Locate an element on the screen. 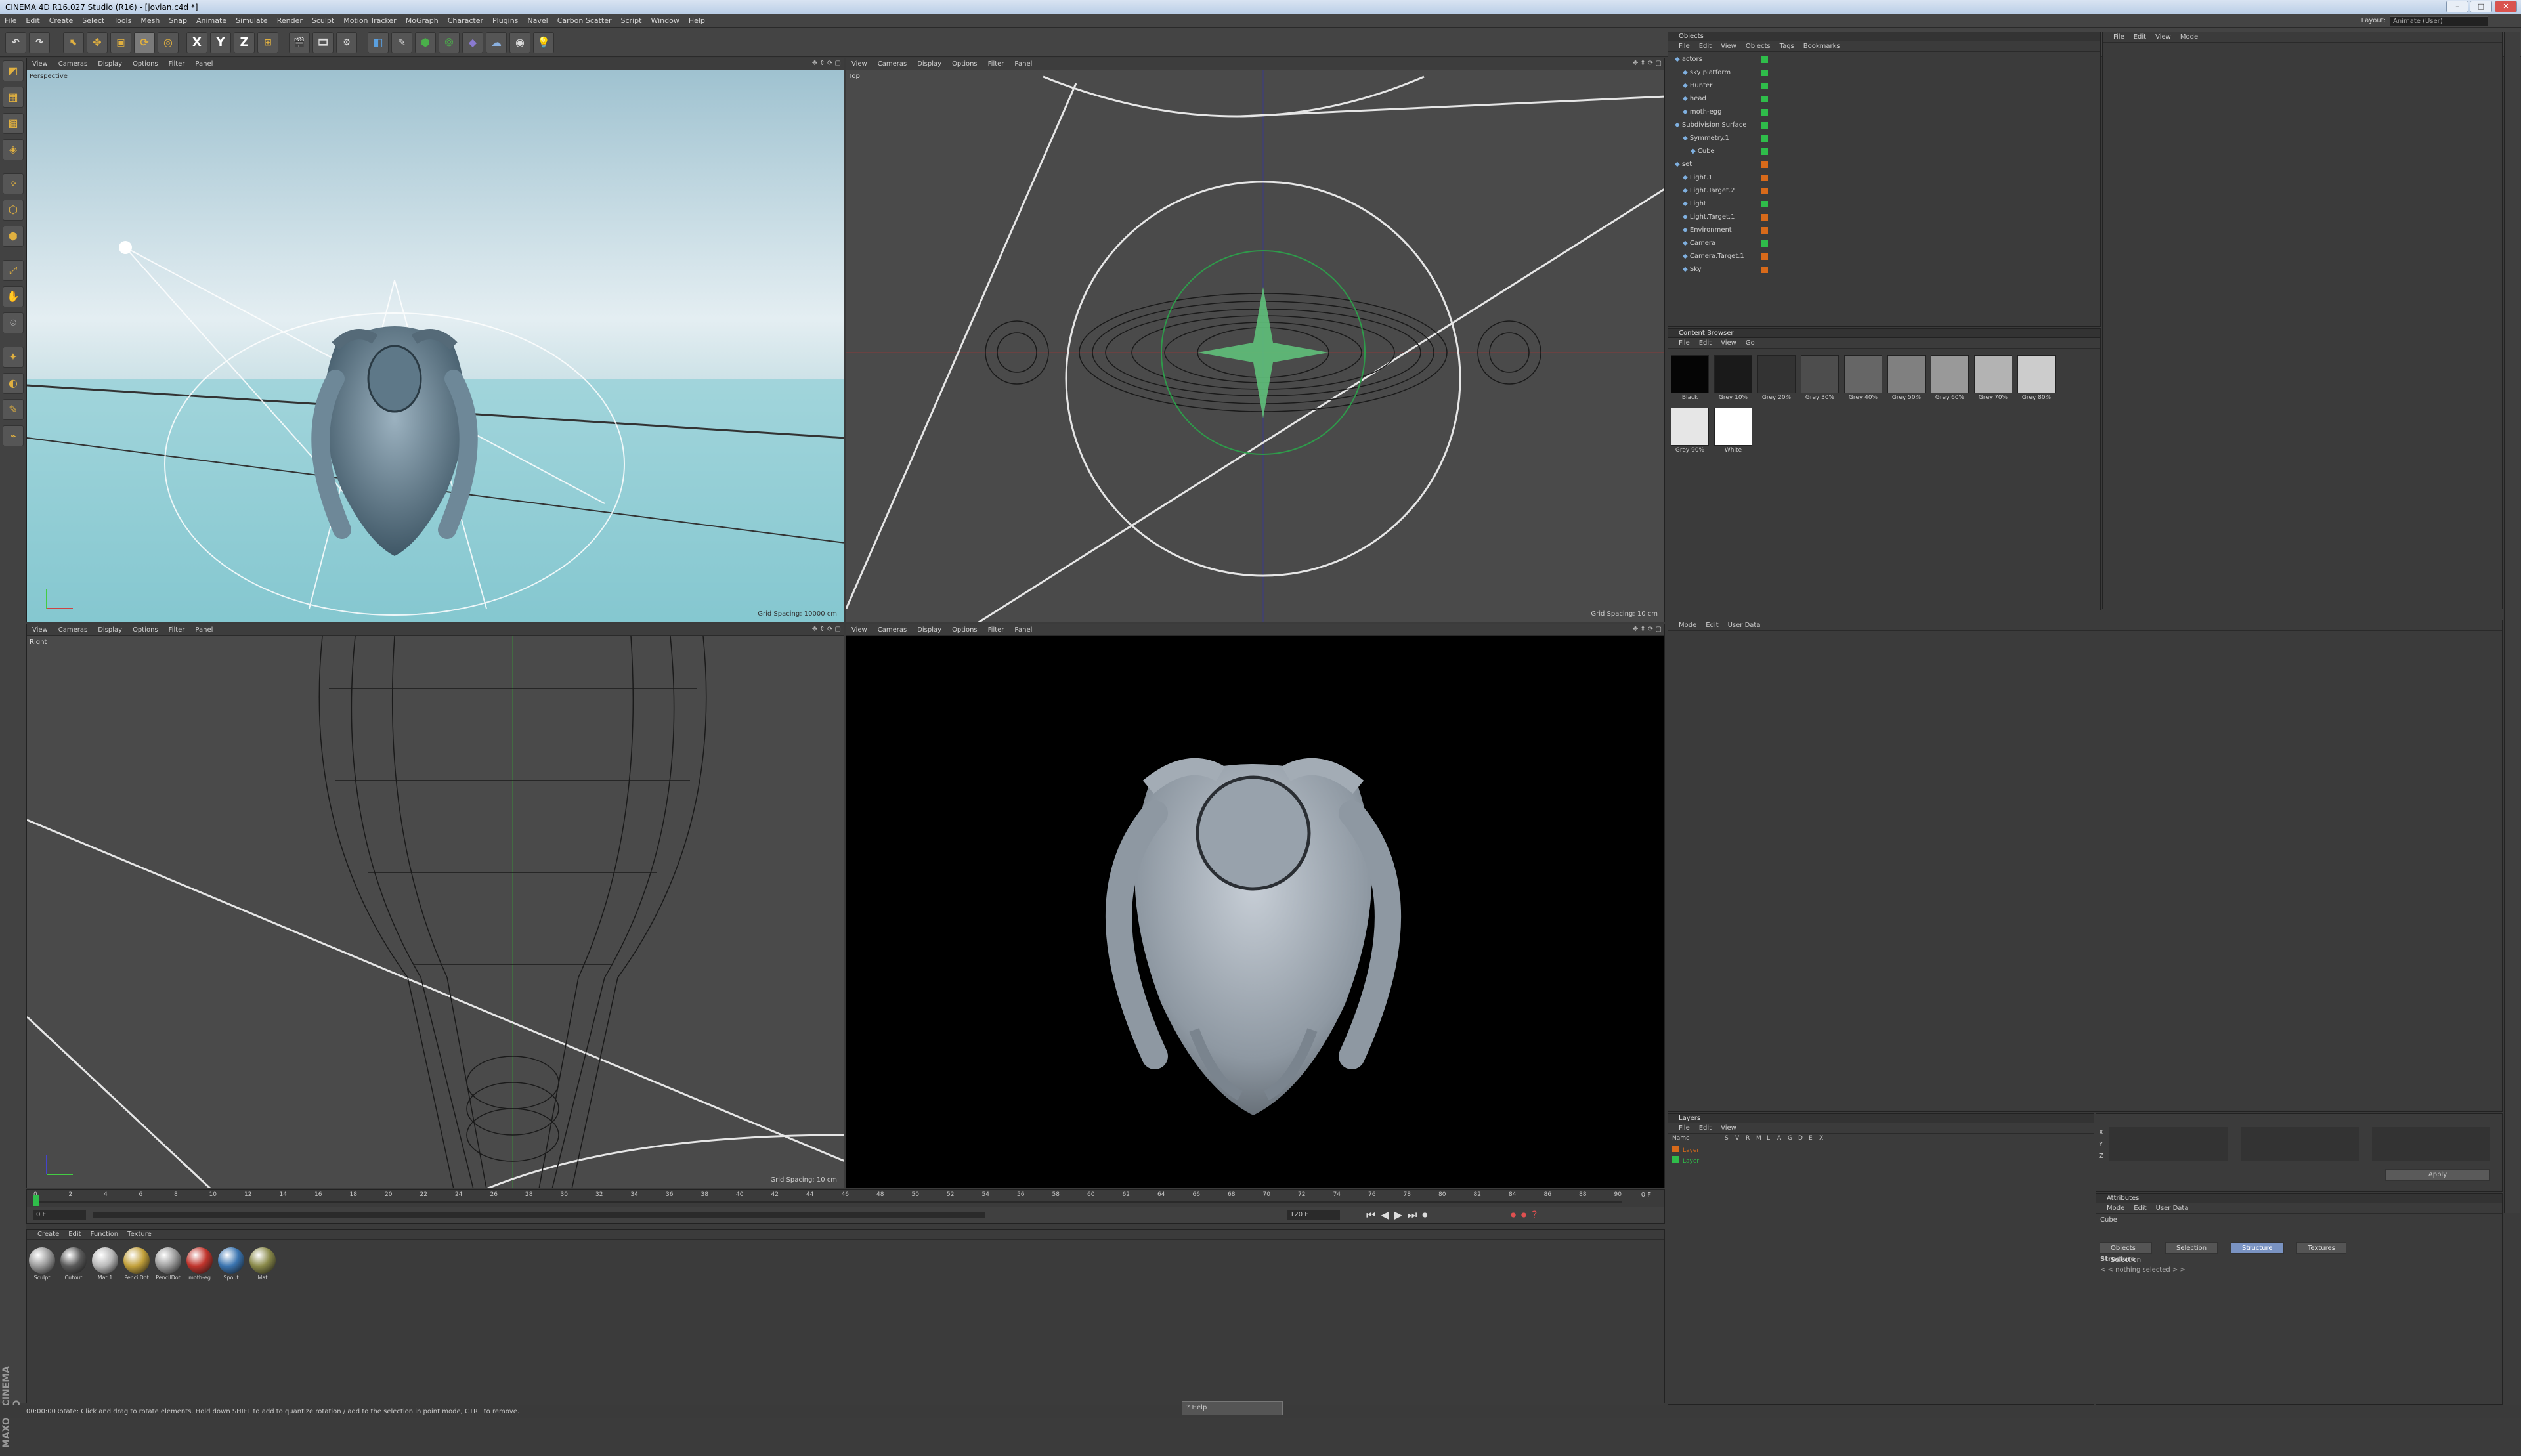 This screenshot has width=2521, height=1456. playback-controls: ⏮◀▶⏭⏺ is located at coordinates (1399, 1215).